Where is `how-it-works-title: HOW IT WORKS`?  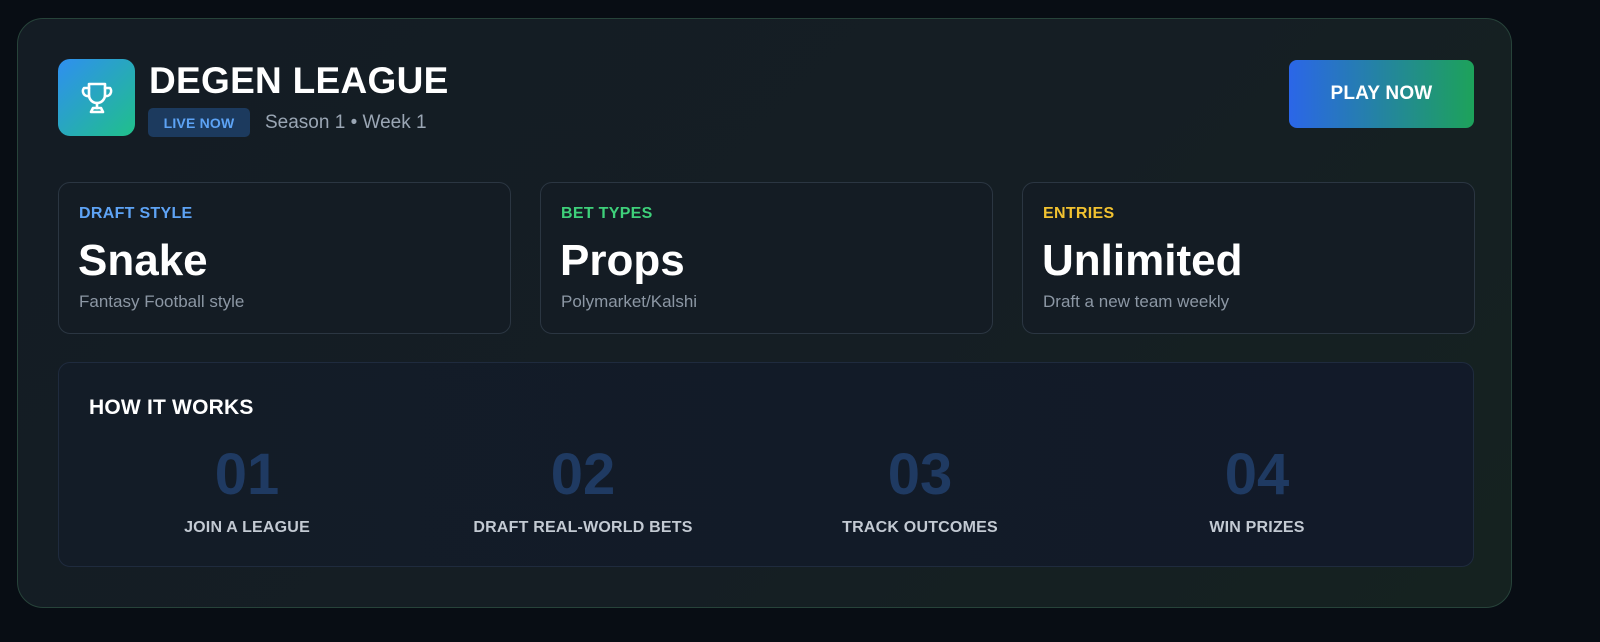 how-it-works-title: HOW IT WORKS is located at coordinates (171, 407).